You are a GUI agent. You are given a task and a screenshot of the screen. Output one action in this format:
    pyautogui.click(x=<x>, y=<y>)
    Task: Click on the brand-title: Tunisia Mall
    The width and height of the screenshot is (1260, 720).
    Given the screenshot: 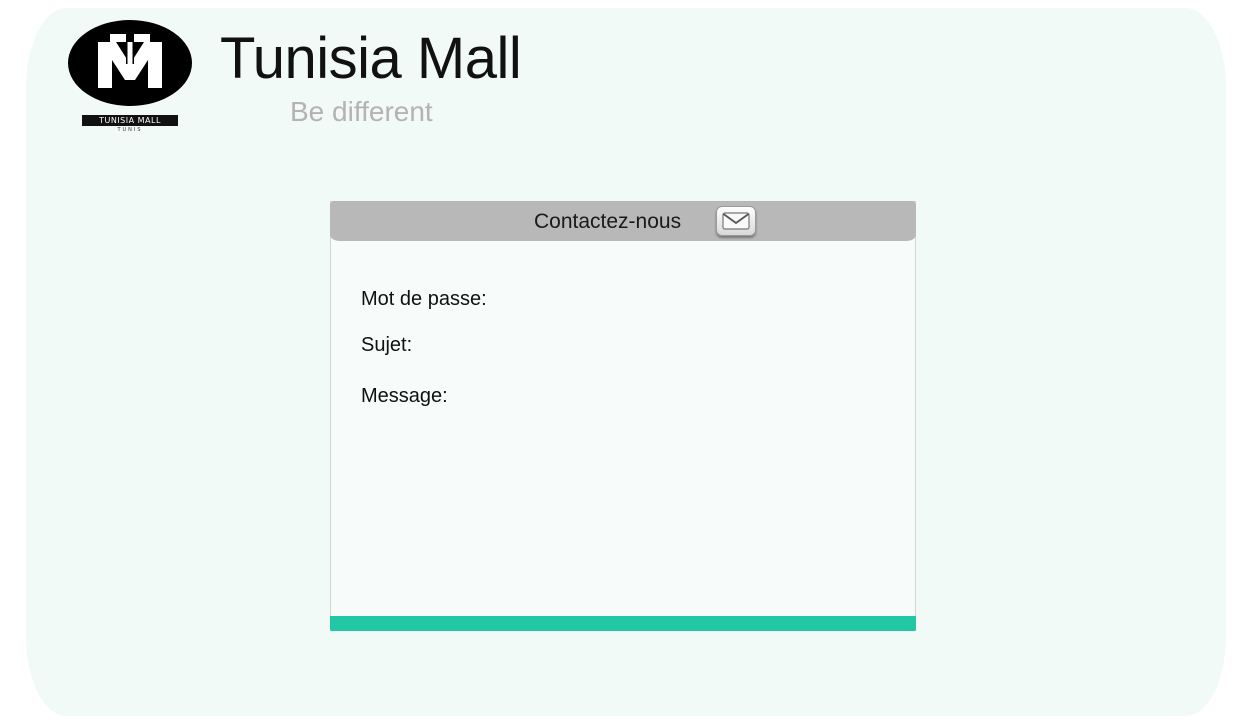 What is the action you would take?
    pyautogui.click(x=371, y=58)
    